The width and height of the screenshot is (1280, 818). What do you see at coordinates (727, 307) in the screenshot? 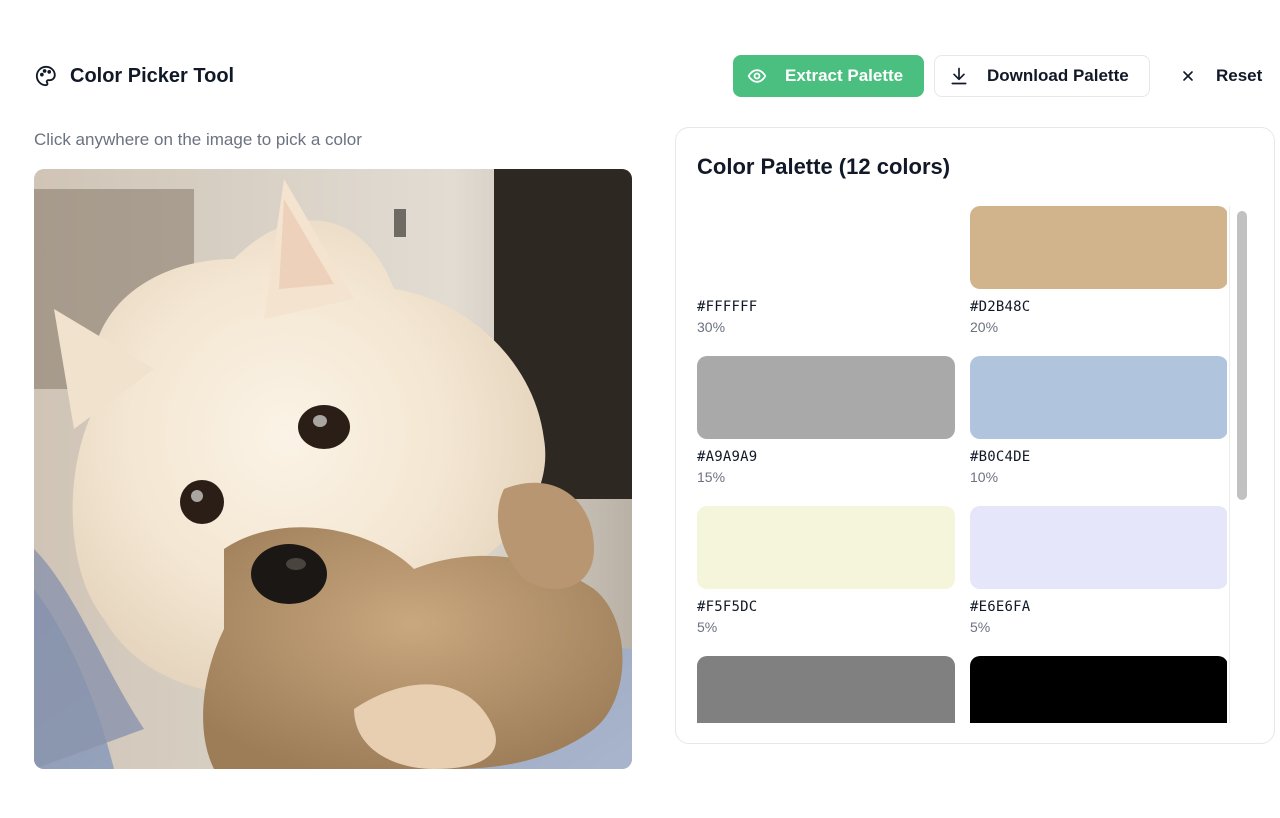
I see `color-hex: #FFFFFF` at bounding box center [727, 307].